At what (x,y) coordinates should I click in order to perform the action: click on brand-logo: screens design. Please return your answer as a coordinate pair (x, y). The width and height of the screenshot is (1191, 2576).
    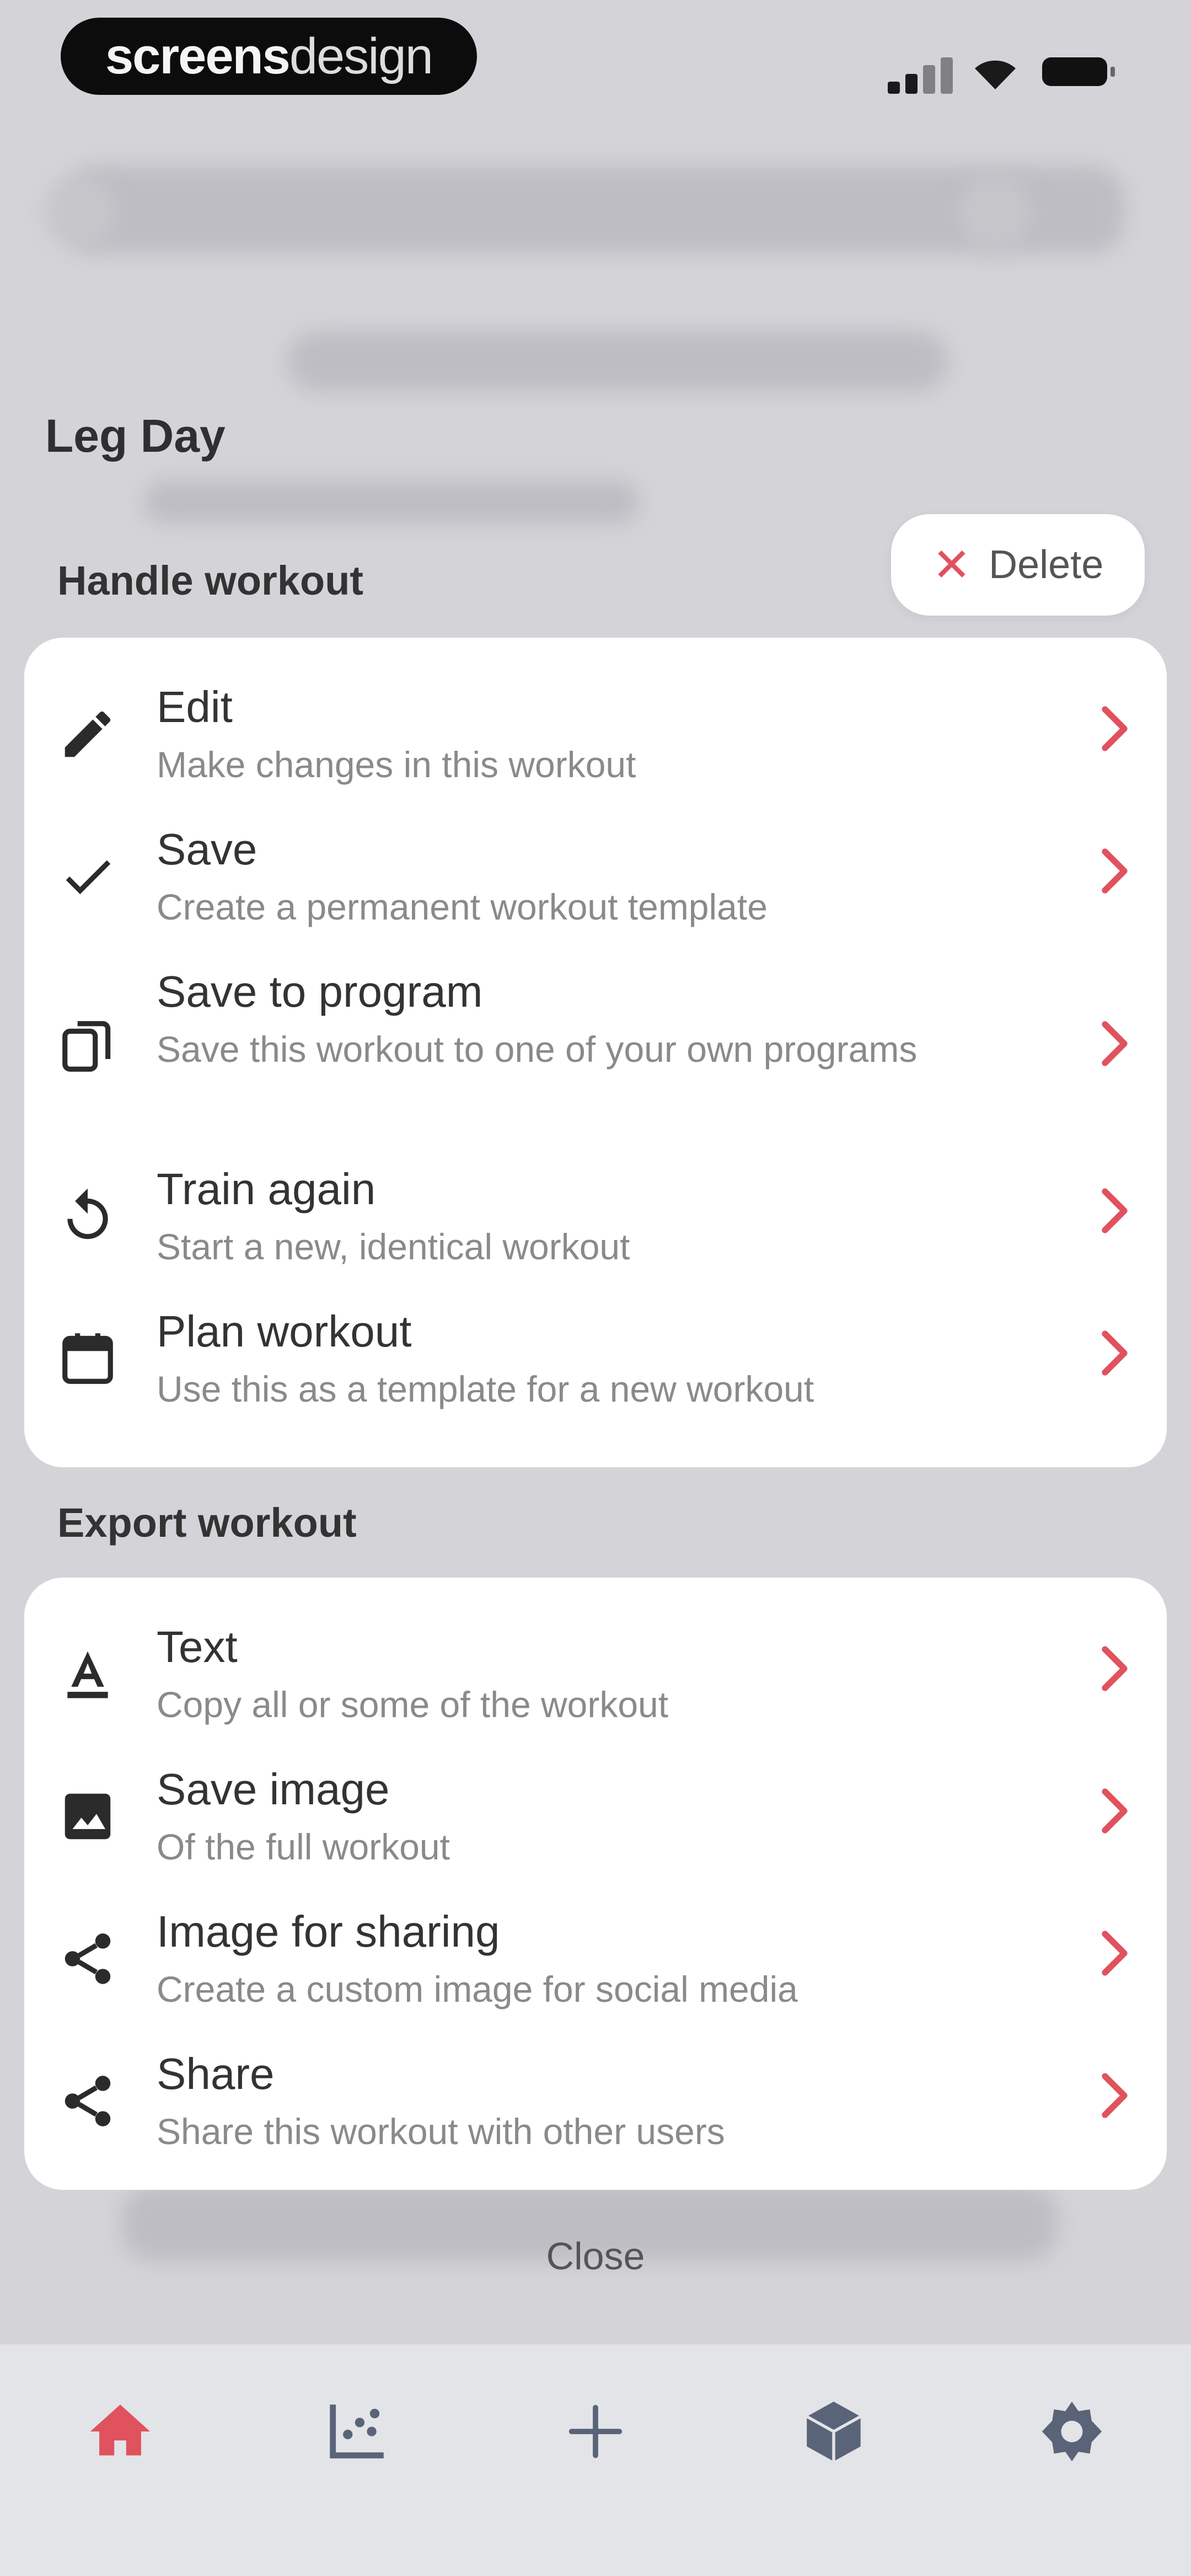
    Looking at the image, I should click on (269, 56).